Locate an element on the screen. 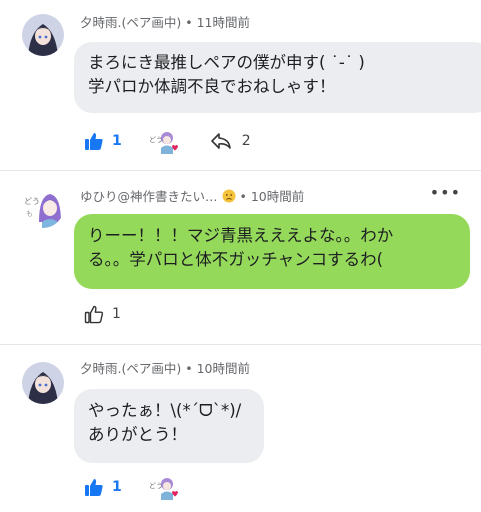 The width and height of the screenshot is (481, 512). more-options-button: ••• is located at coordinates (445, 192).